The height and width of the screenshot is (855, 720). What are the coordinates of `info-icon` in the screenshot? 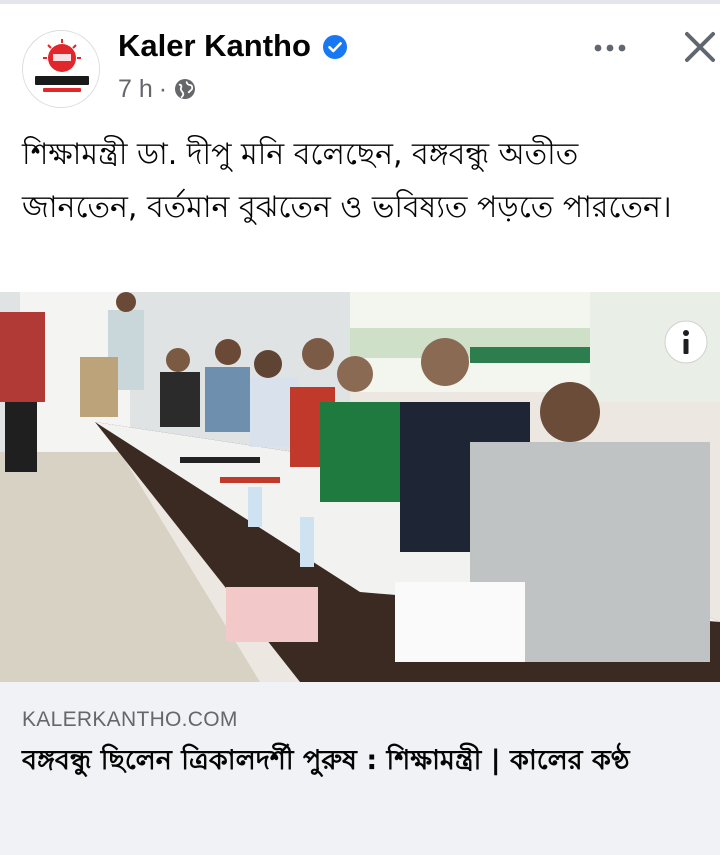 It's located at (686, 342).